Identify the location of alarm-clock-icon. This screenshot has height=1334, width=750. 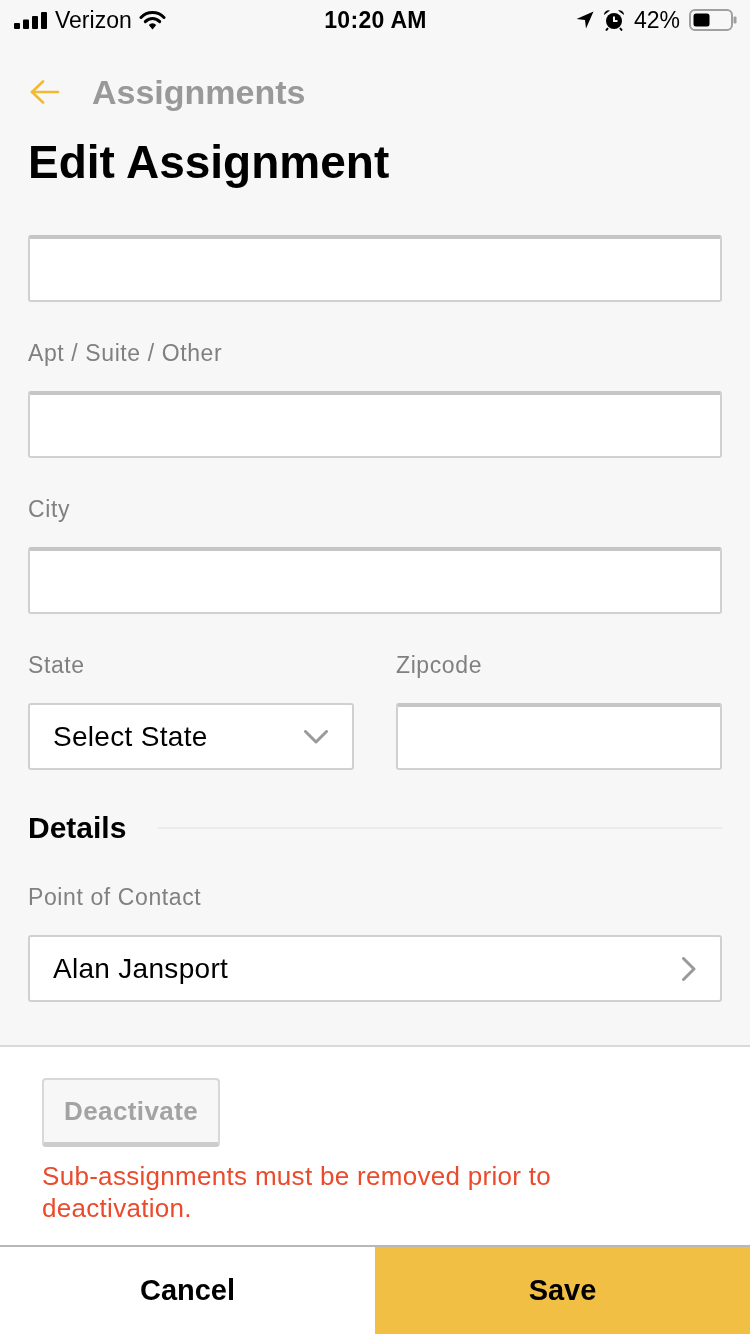
(613, 20).